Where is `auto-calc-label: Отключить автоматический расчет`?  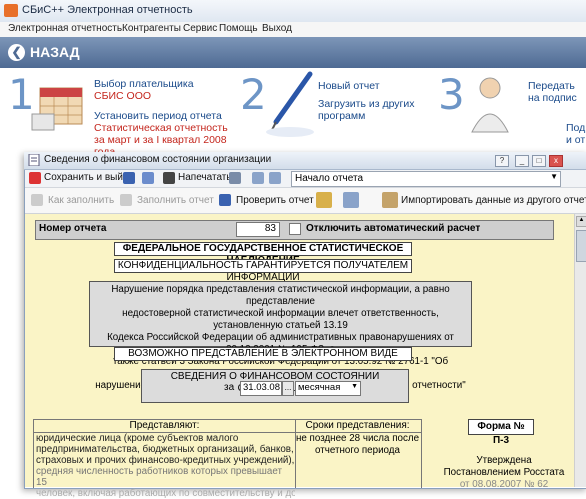
auto-calc-label: Отключить автоматический расчет is located at coordinates (393, 228).